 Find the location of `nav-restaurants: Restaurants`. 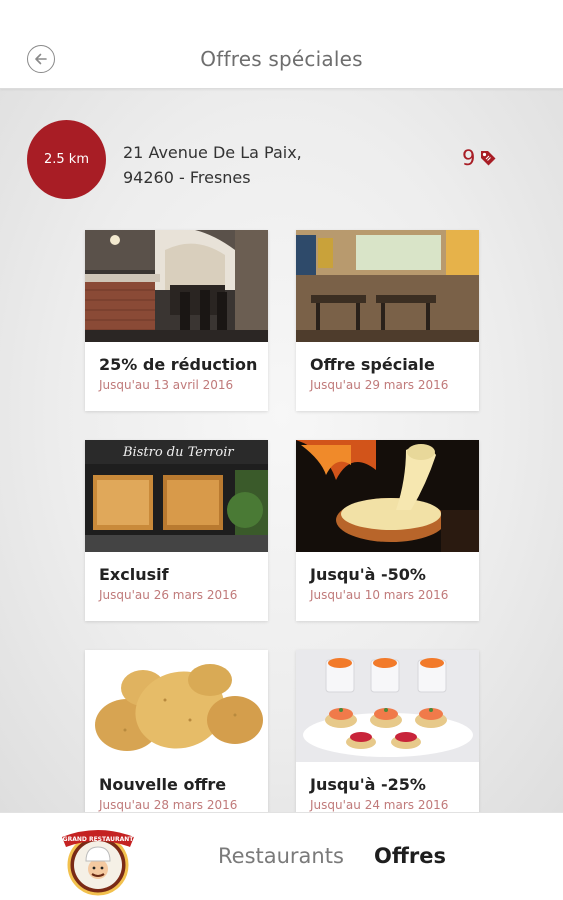

nav-restaurants: Restaurants is located at coordinates (281, 856).